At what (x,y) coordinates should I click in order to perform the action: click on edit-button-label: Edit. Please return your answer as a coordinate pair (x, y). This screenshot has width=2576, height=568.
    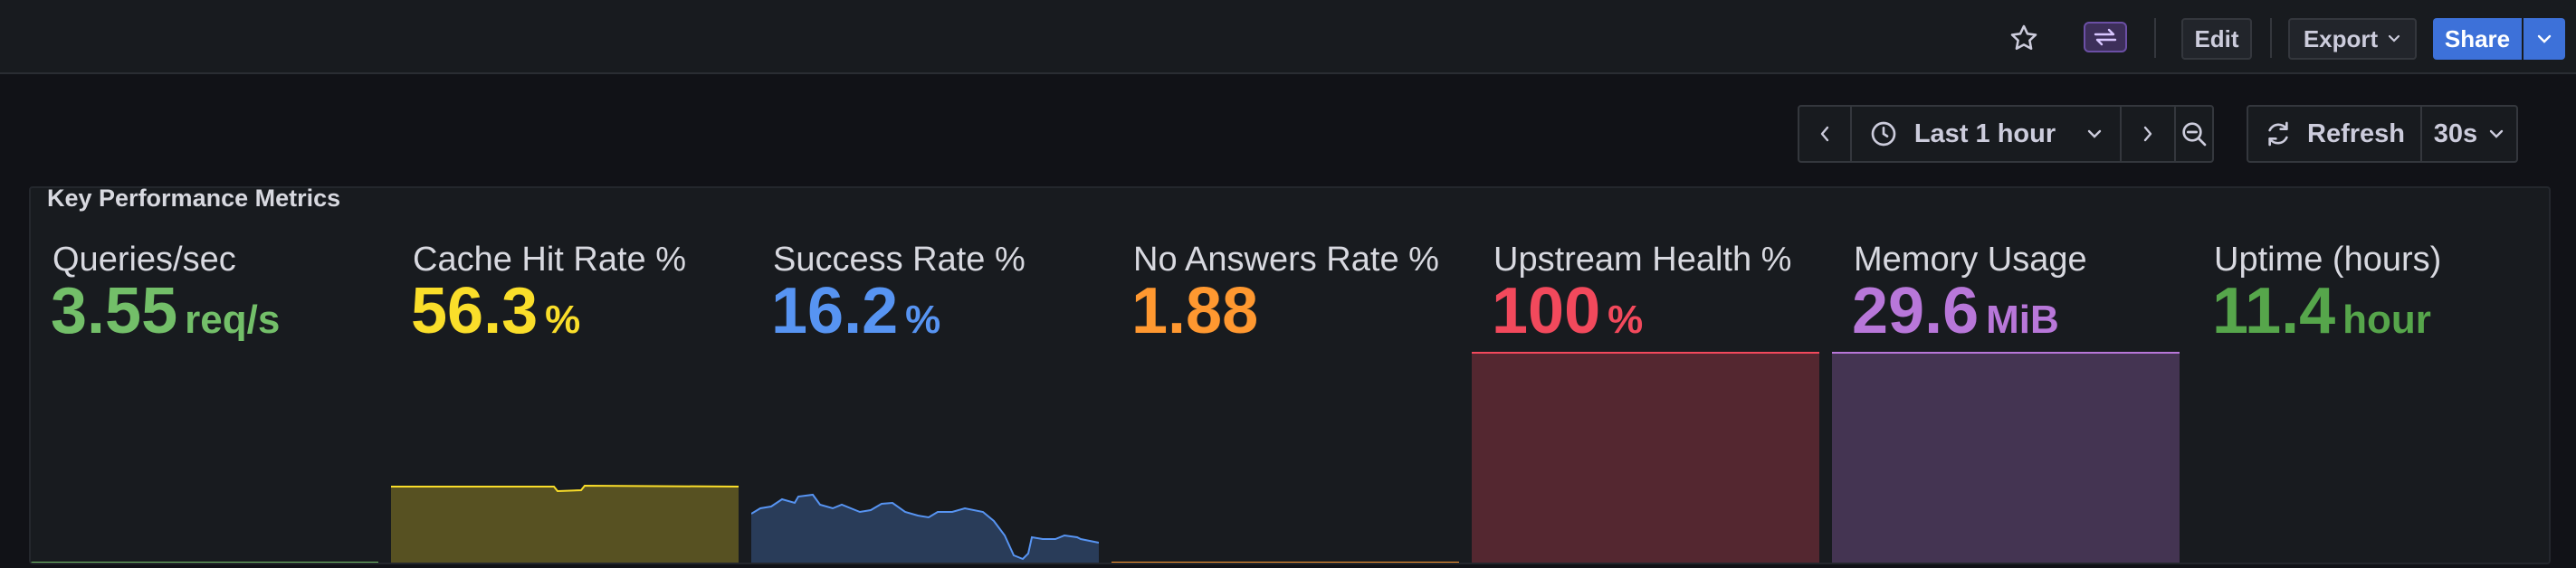
    Looking at the image, I should click on (2216, 38).